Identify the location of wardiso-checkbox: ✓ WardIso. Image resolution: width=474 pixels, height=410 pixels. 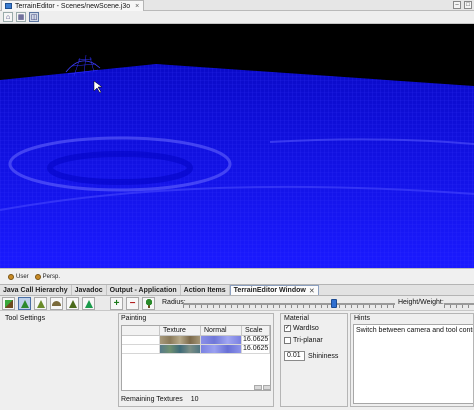
(301, 328).